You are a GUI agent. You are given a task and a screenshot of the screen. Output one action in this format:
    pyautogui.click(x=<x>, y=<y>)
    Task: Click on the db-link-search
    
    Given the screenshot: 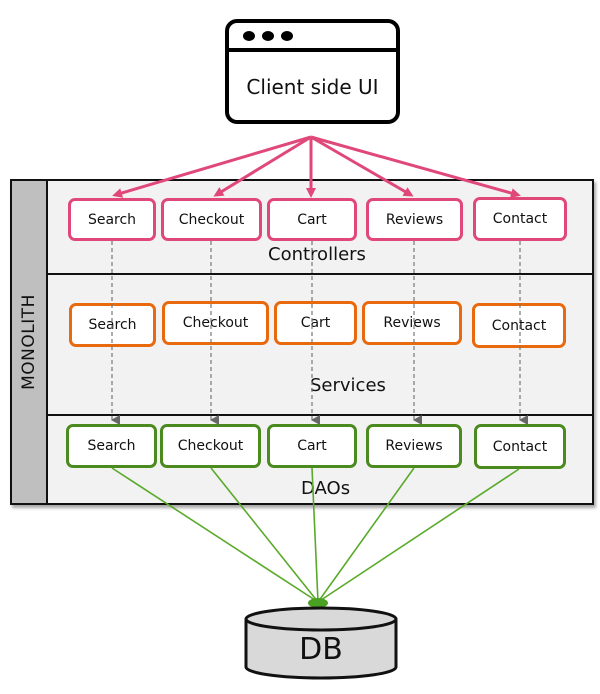 What is the action you would take?
    pyautogui.click(x=215, y=535)
    